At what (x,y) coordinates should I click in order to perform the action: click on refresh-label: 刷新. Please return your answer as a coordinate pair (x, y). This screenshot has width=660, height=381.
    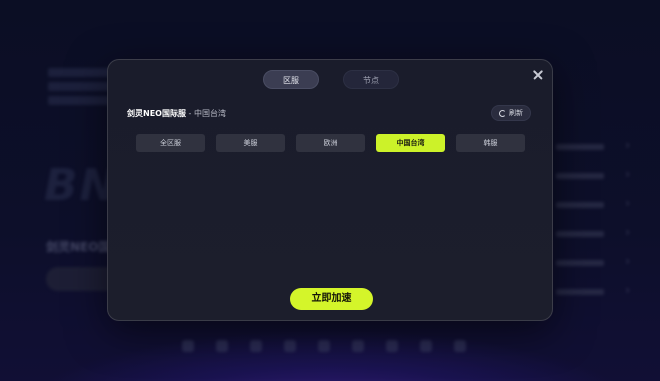
    Looking at the image, I should click on (516, 113).